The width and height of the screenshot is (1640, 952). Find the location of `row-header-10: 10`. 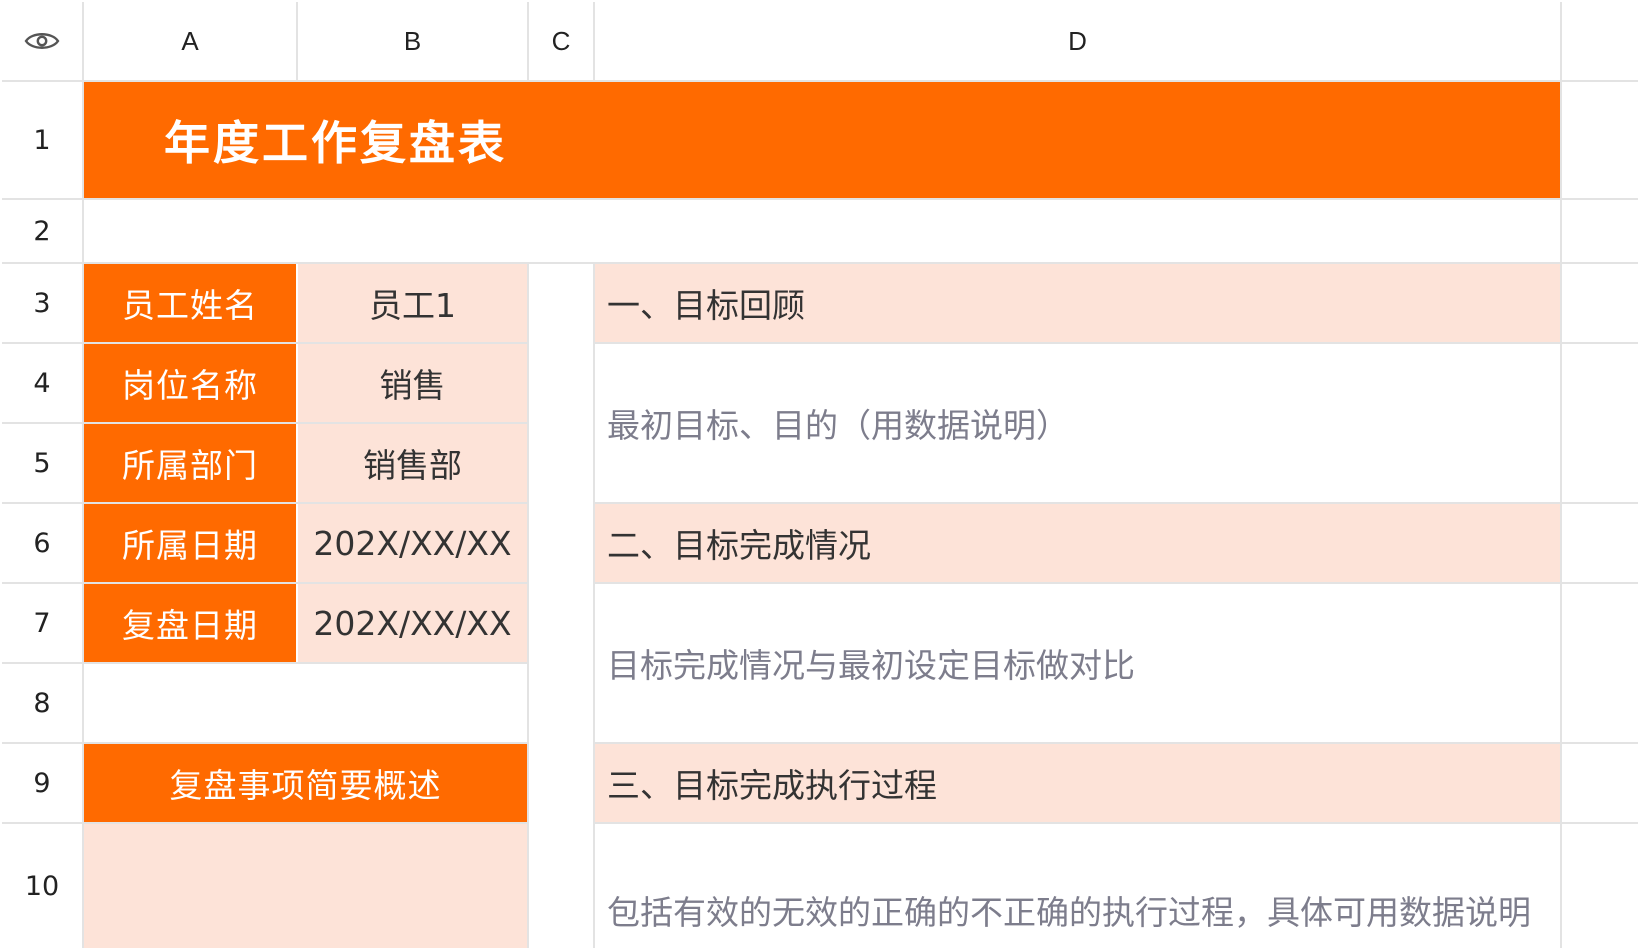

row-header-10: 10 is located at coordinates (42, 886).